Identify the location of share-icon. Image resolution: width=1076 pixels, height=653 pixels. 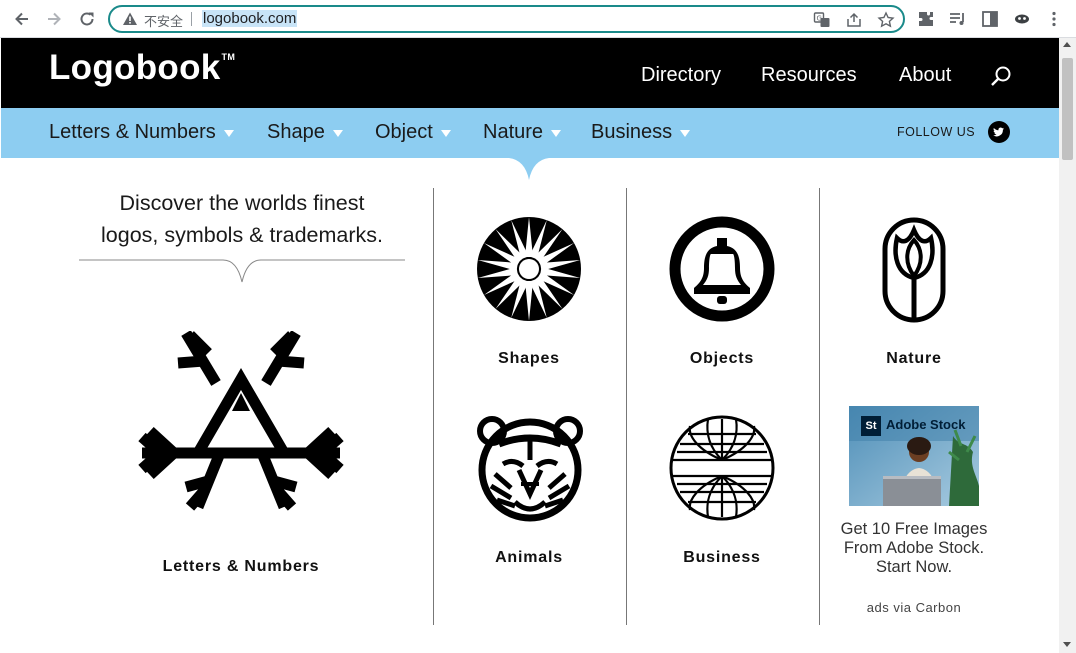
(854, 20).